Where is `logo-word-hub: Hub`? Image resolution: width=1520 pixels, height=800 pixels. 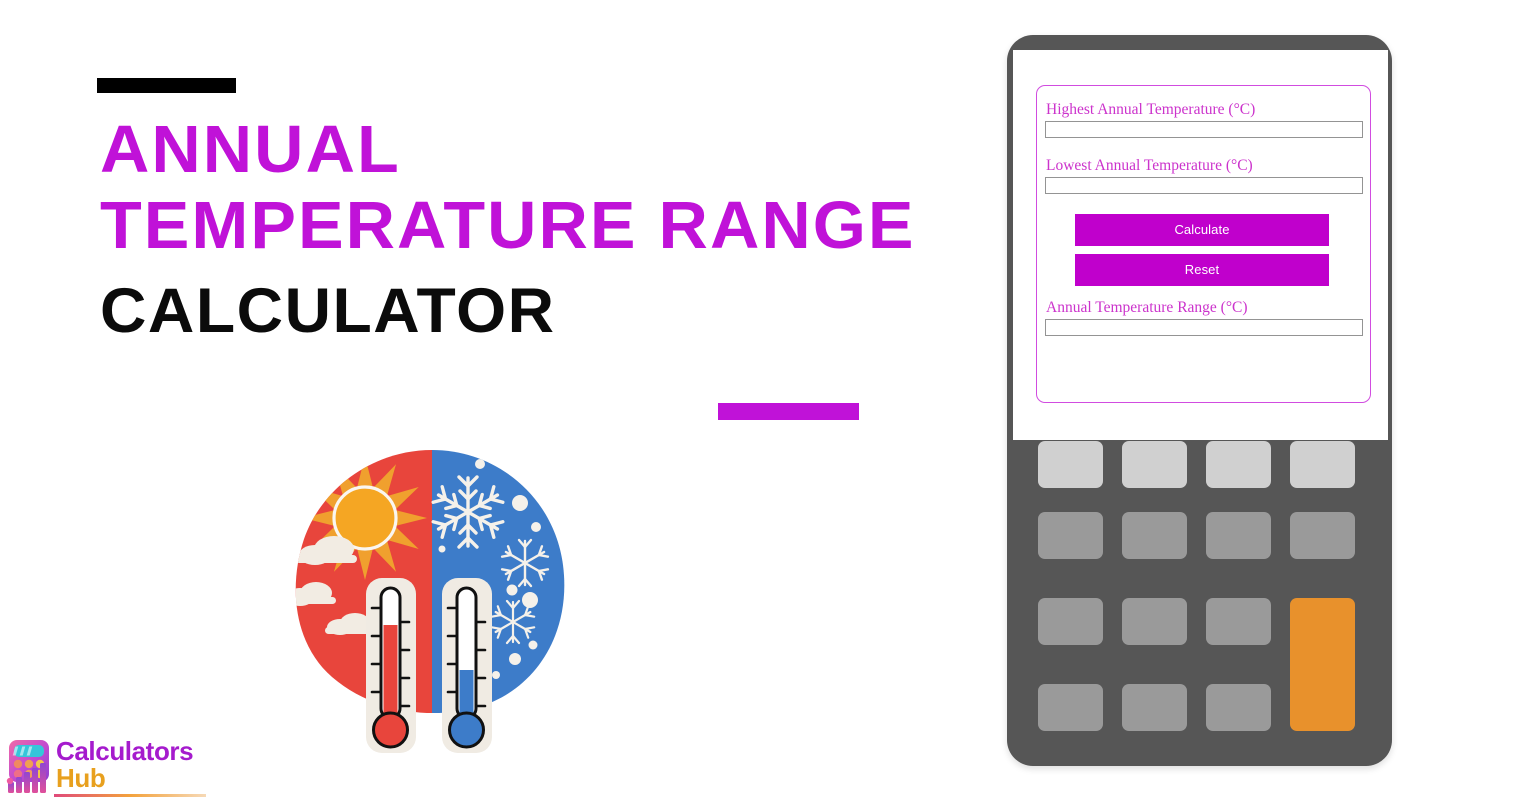 logo-word-hub: Hub is located at coordinates (81, 778).